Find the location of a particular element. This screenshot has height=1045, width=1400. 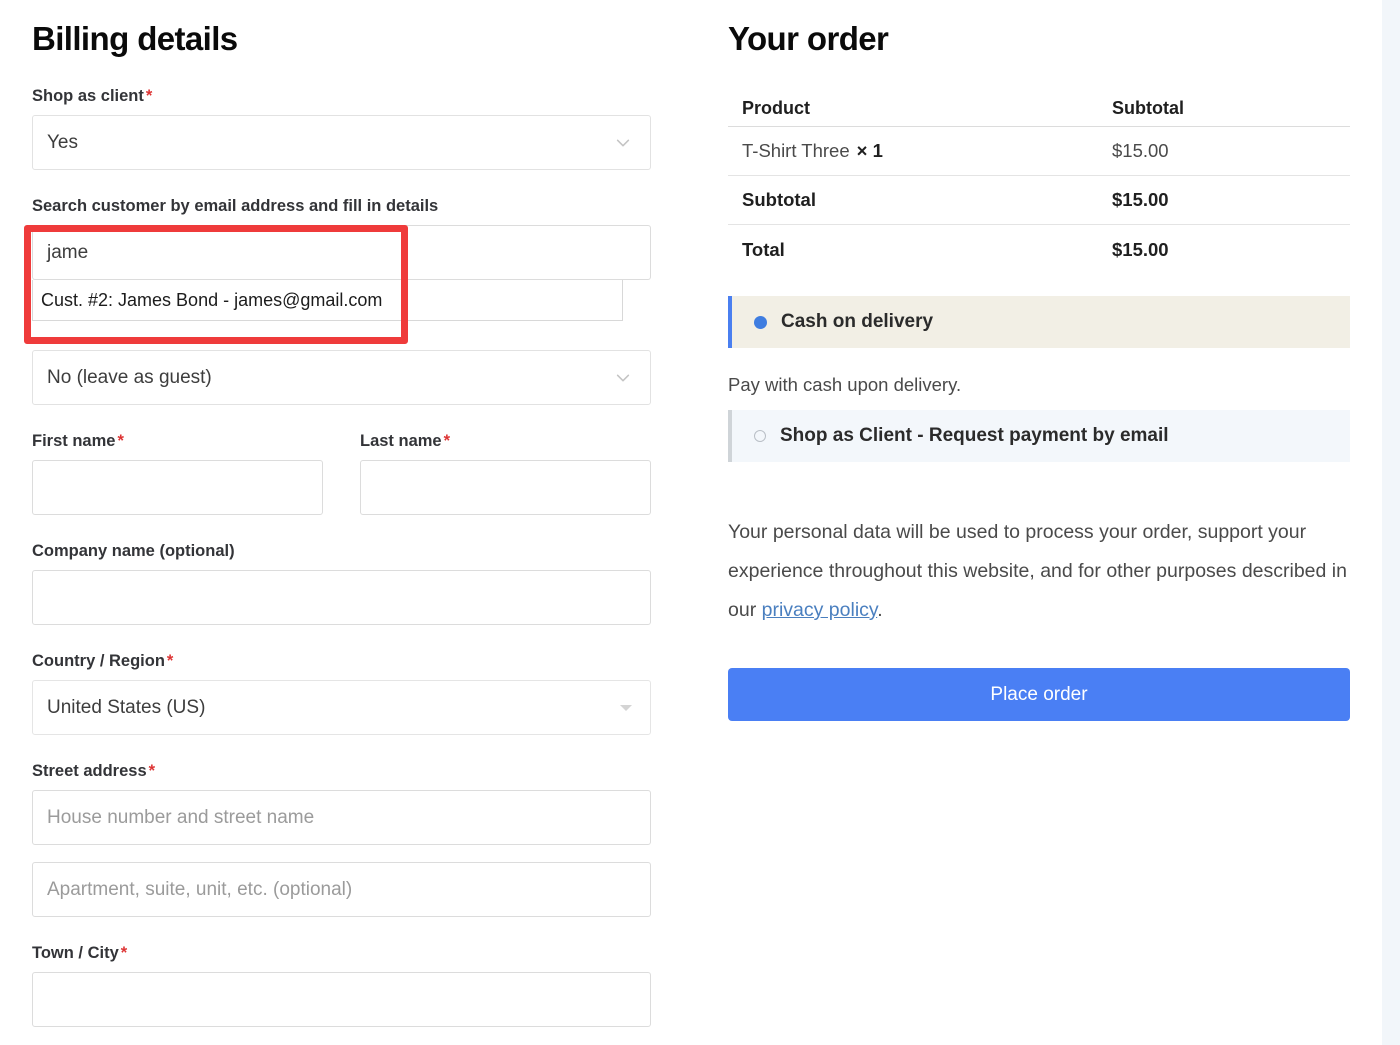

order-subtotal-label: Subtotal is located at coordinates (779, 199).